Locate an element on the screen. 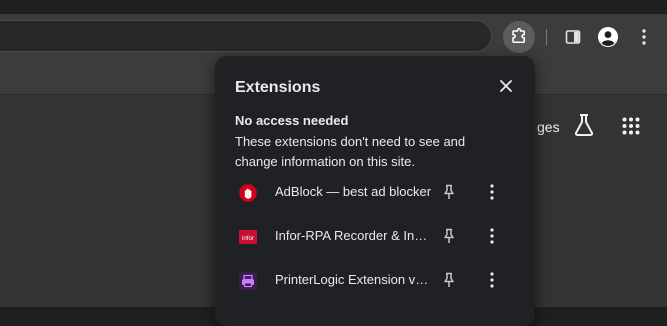 This screenshot has width=667, height=326. toolbar-divider is located at coordinates (546, 37).